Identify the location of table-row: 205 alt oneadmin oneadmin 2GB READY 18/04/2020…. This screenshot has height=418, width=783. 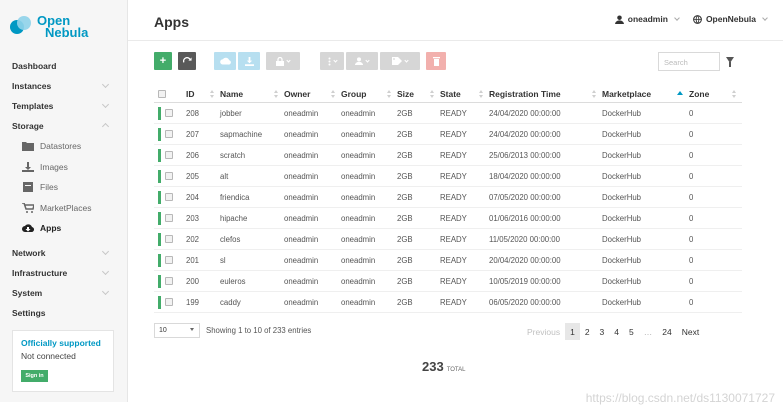
(448, 176).